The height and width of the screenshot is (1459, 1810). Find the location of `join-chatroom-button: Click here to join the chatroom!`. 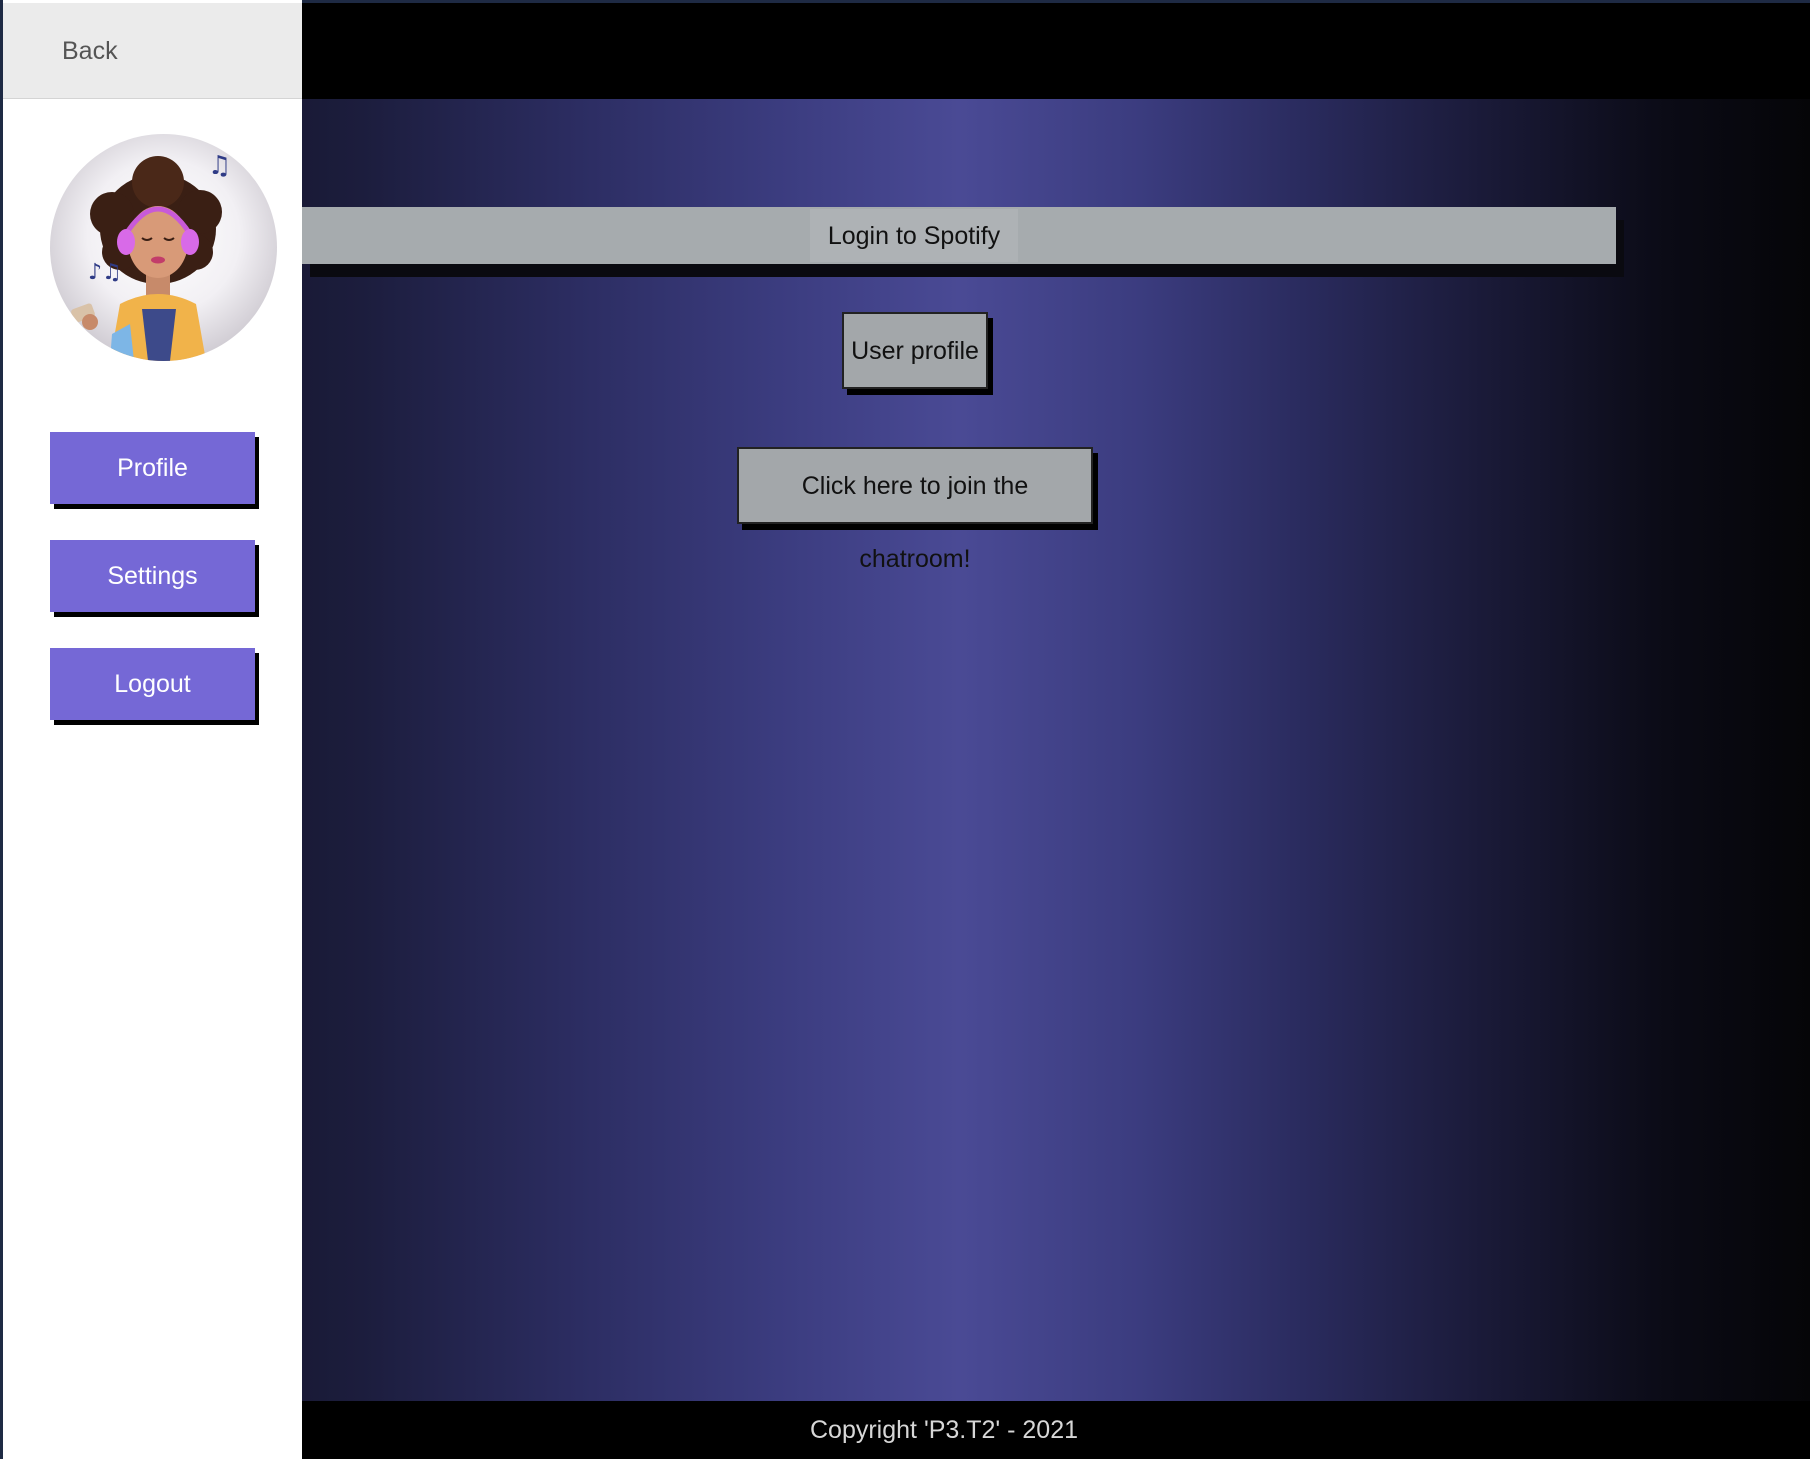

join-chatroom-button: Click here to join the chatroom! is located at coordinates (915, 510).